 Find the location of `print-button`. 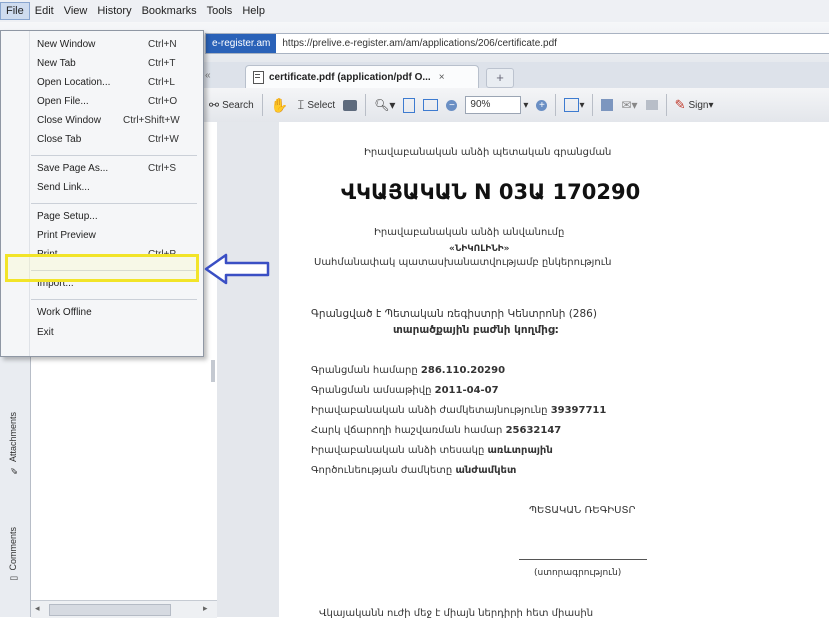

print-button is located at coordinates (652, 105).